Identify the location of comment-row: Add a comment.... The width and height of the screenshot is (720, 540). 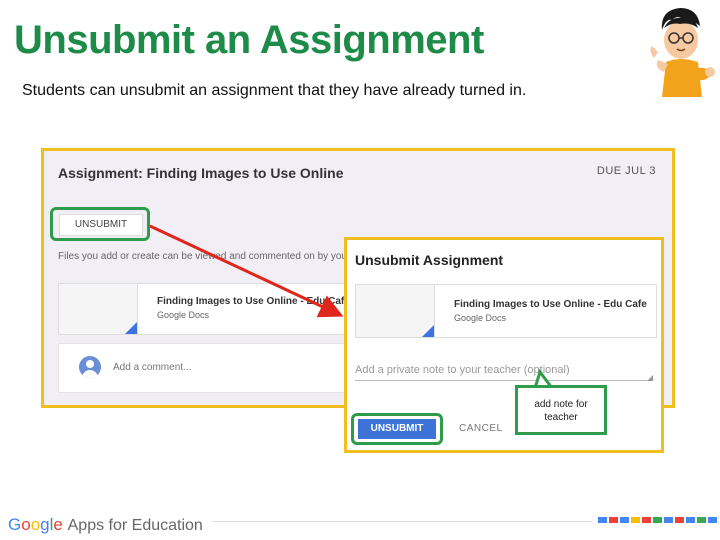
(209, 368).